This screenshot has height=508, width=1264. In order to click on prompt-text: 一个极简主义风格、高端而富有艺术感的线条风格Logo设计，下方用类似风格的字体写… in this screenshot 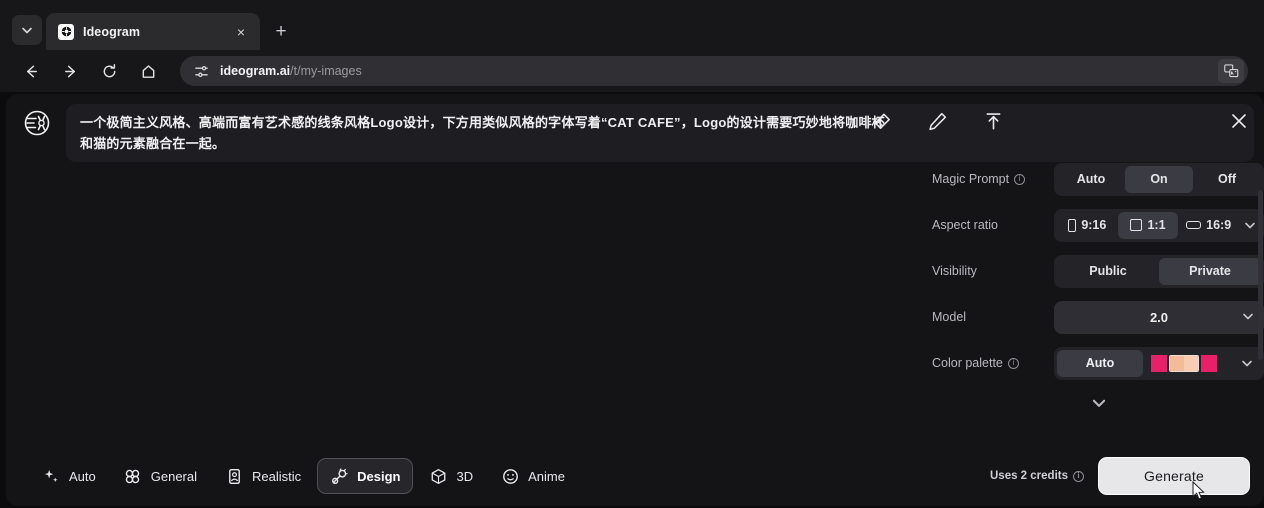, I will do `click(482, 133)`.